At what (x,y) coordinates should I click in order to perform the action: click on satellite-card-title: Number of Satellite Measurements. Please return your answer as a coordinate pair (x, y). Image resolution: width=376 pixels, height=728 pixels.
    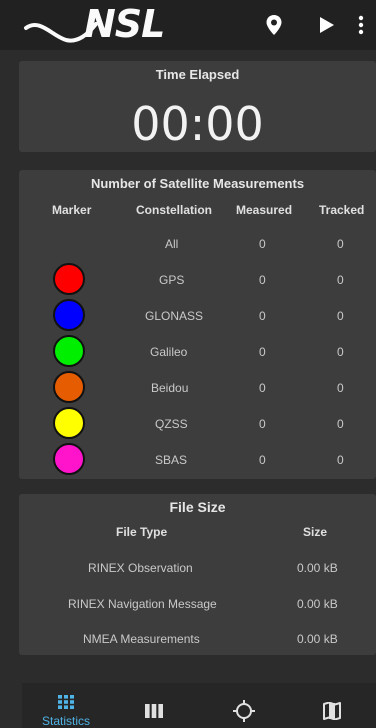
    Looking at the image, I should click on (197, 183).